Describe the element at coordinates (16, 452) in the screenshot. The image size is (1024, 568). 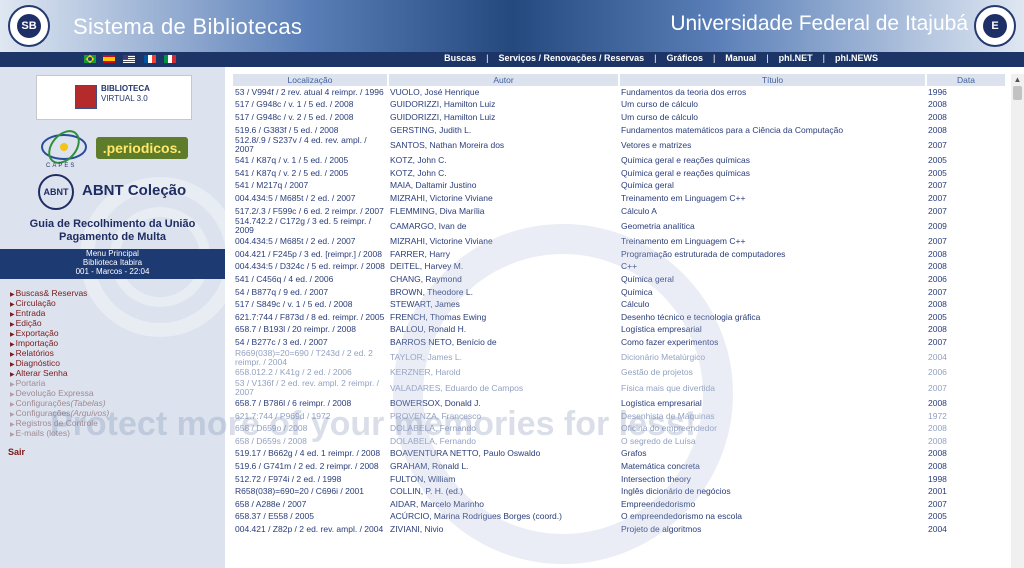
I see `logout-link: Sair` at that location.